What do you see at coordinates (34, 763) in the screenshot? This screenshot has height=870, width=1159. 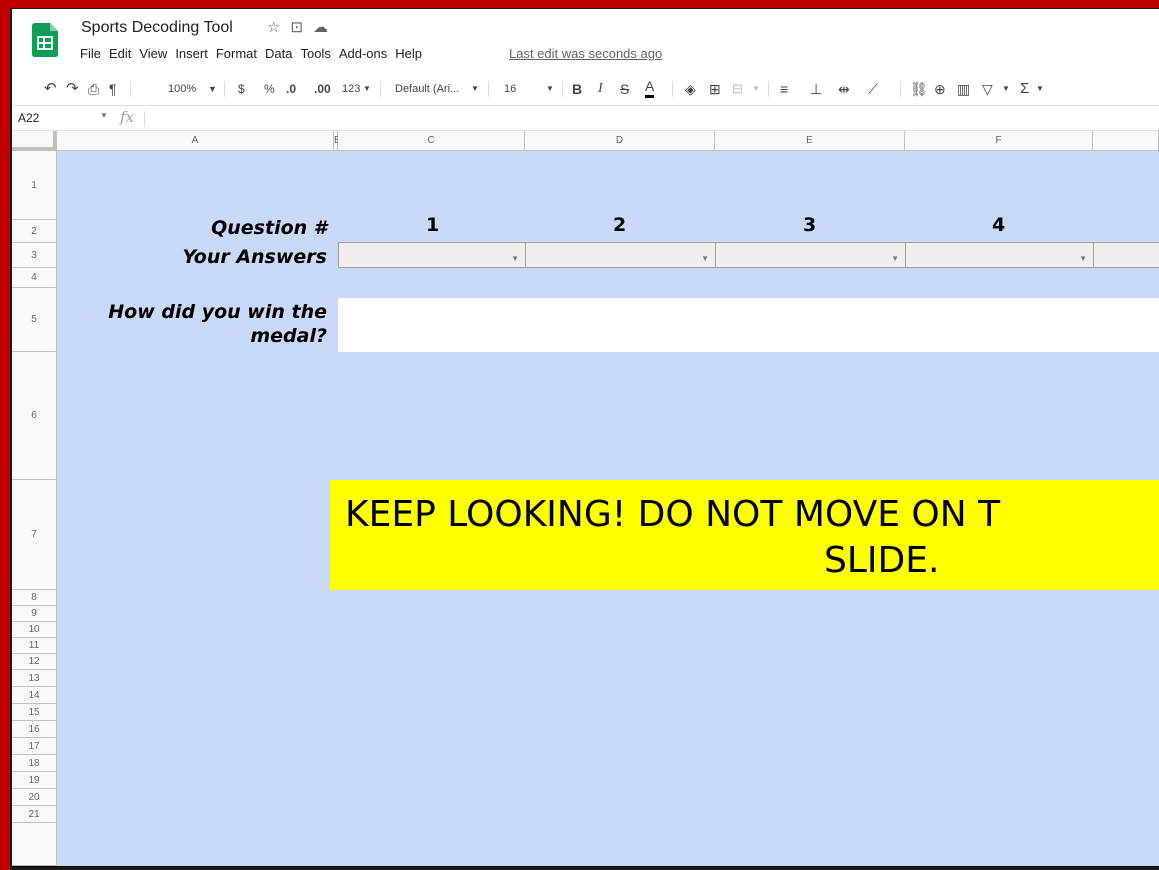 I see `row-header-18: 18` at bounding box center [34, 763].